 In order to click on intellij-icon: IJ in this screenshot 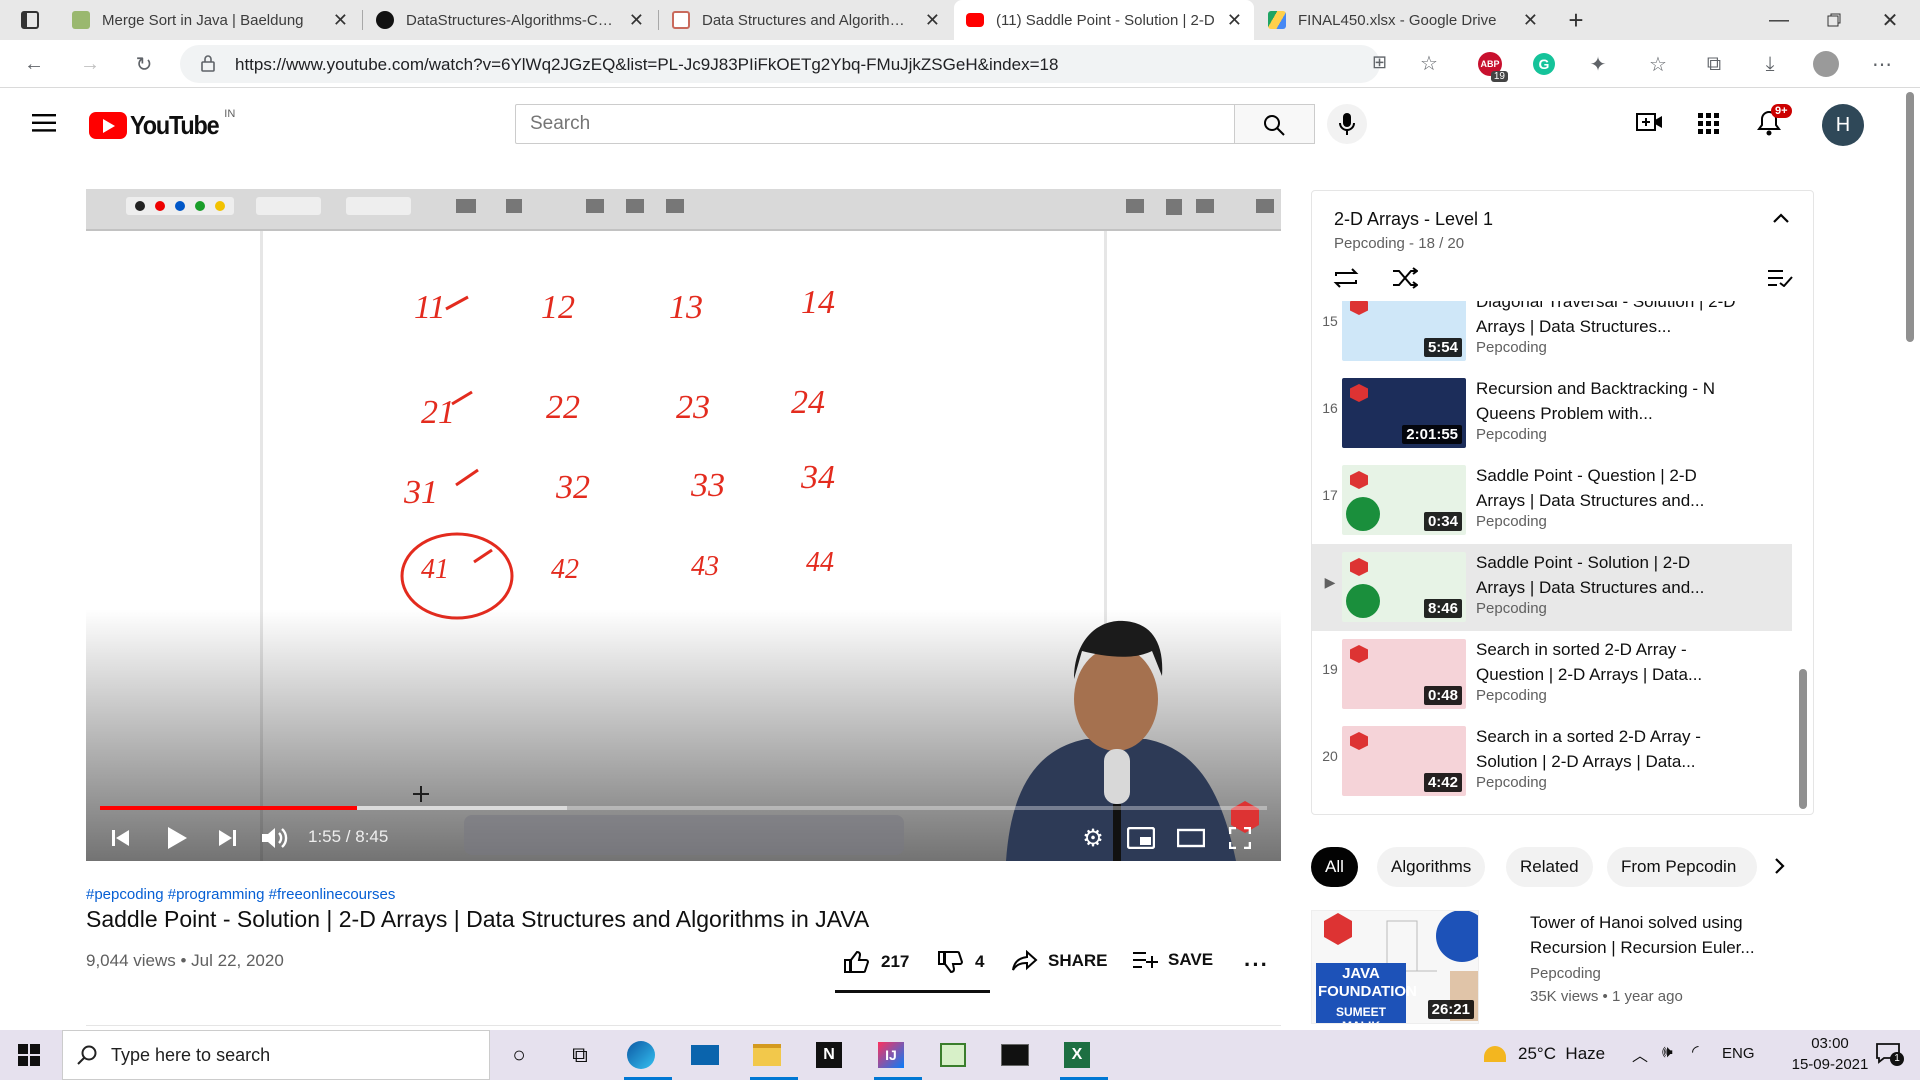, I will do `click(891, 1055)`.